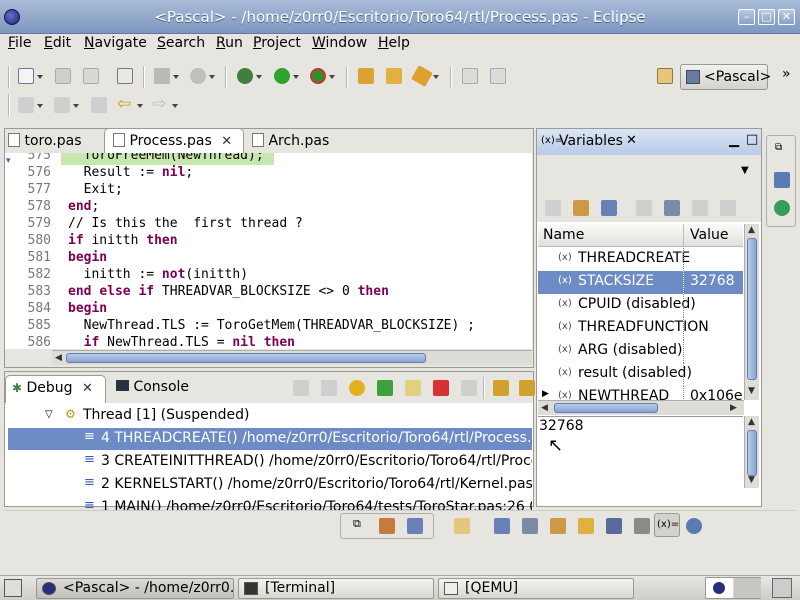  Describe the element at coordinates (181, 43) in the screenshot. I see `menu-search: Search` at that location.